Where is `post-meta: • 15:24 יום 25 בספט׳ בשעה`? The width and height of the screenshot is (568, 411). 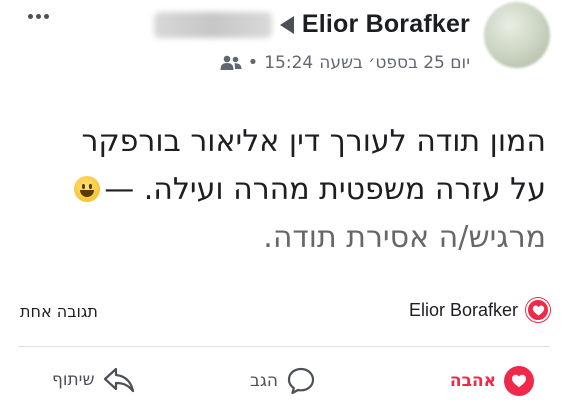 post-meta: • 15:24 יום 25 בספט׳ בשעה is located at coordinates (345, 62).